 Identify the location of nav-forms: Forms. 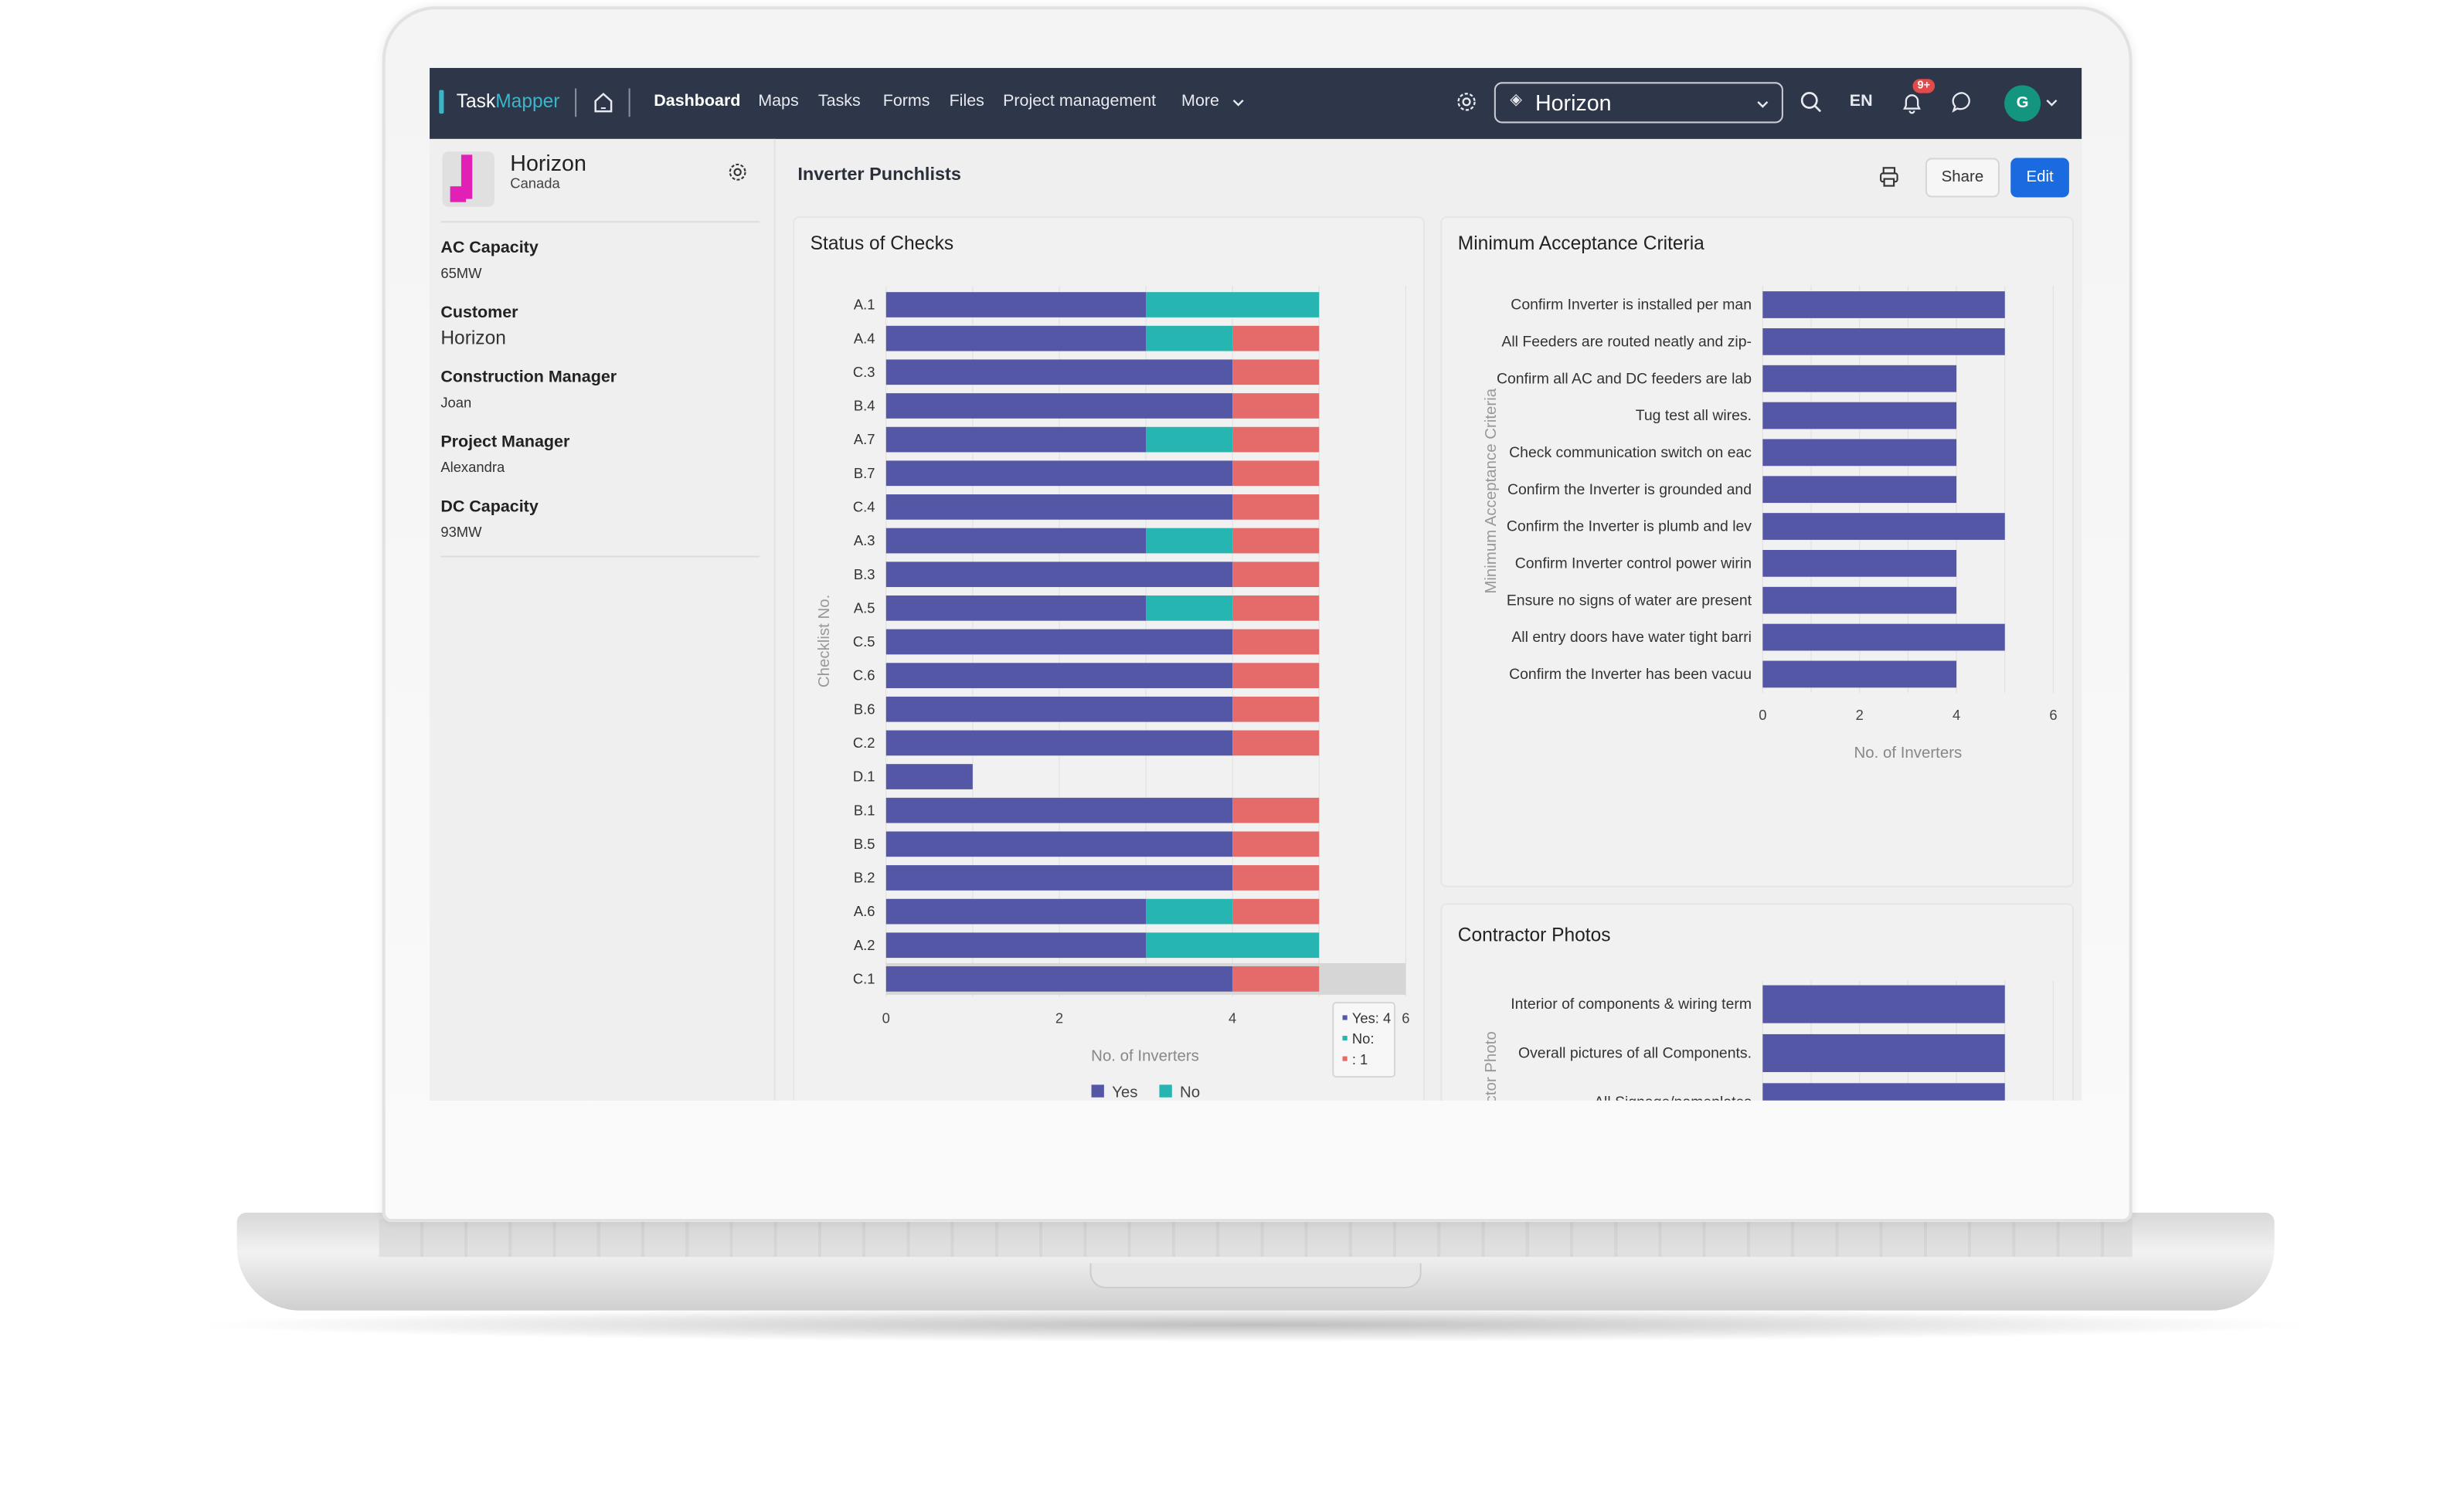
(906, 101).